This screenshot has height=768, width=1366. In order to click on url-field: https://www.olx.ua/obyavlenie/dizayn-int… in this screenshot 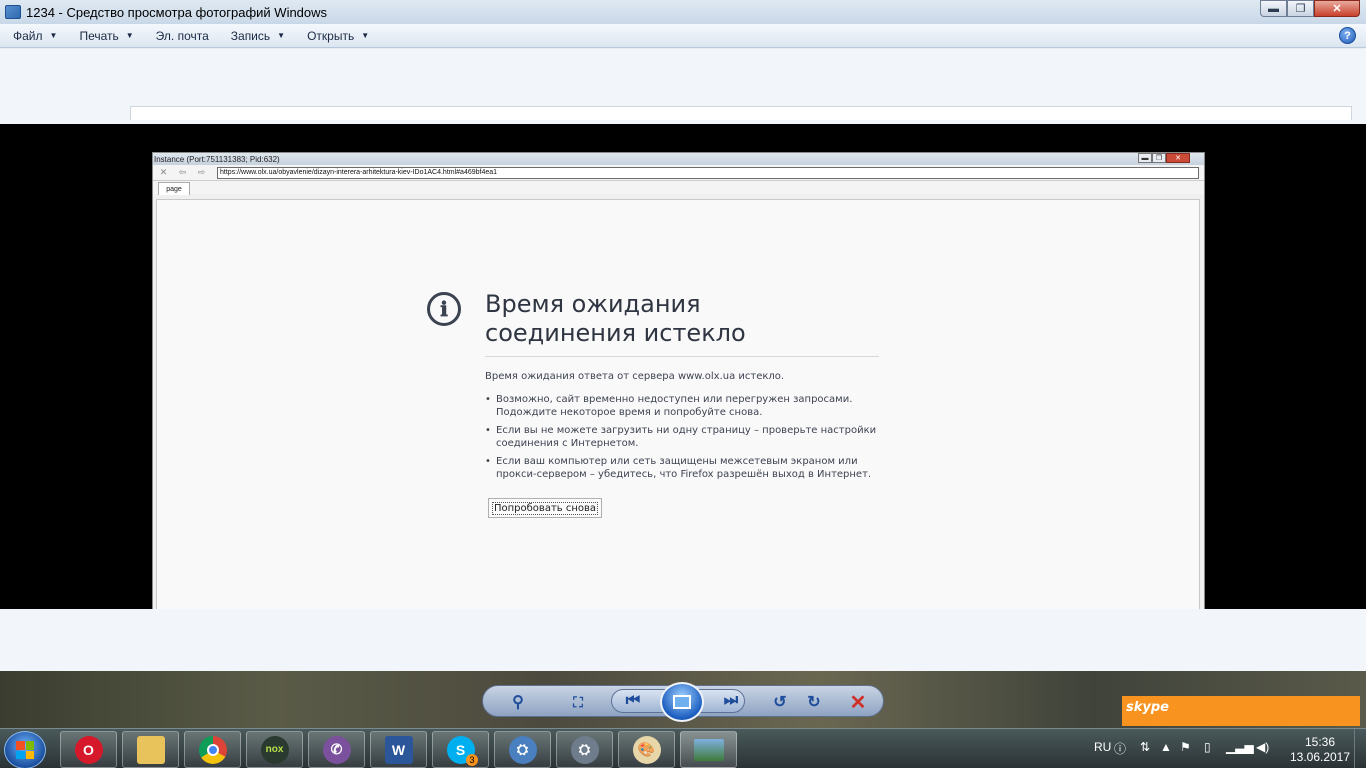, I will do `click(708, 172)`.